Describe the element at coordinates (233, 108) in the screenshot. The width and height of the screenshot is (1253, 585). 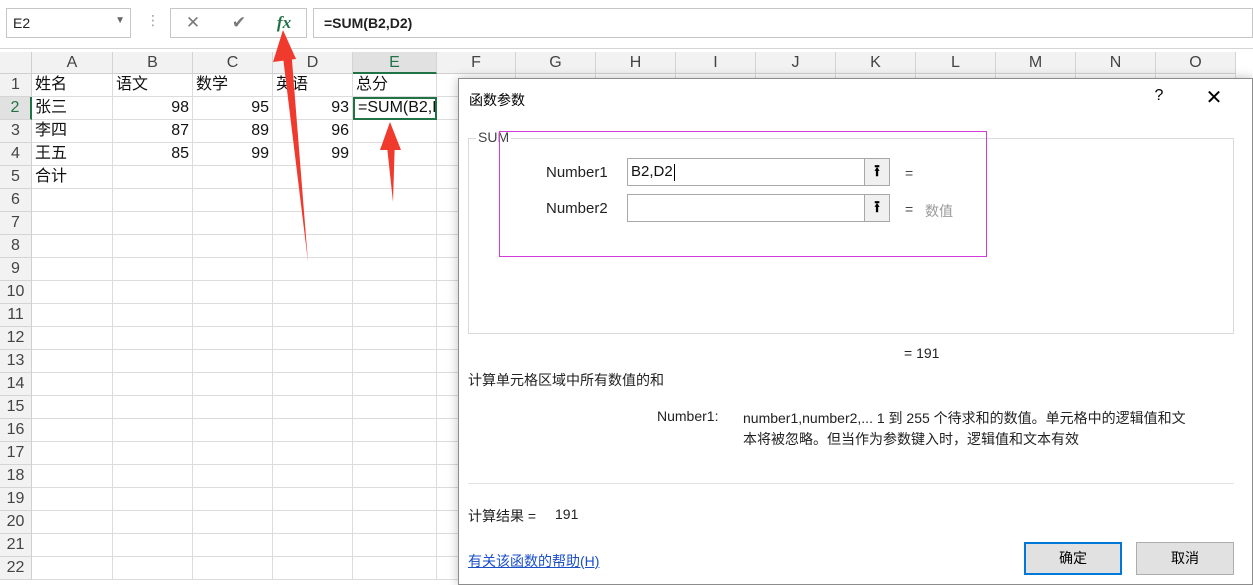
I see `cell-c2: 95` at that location.